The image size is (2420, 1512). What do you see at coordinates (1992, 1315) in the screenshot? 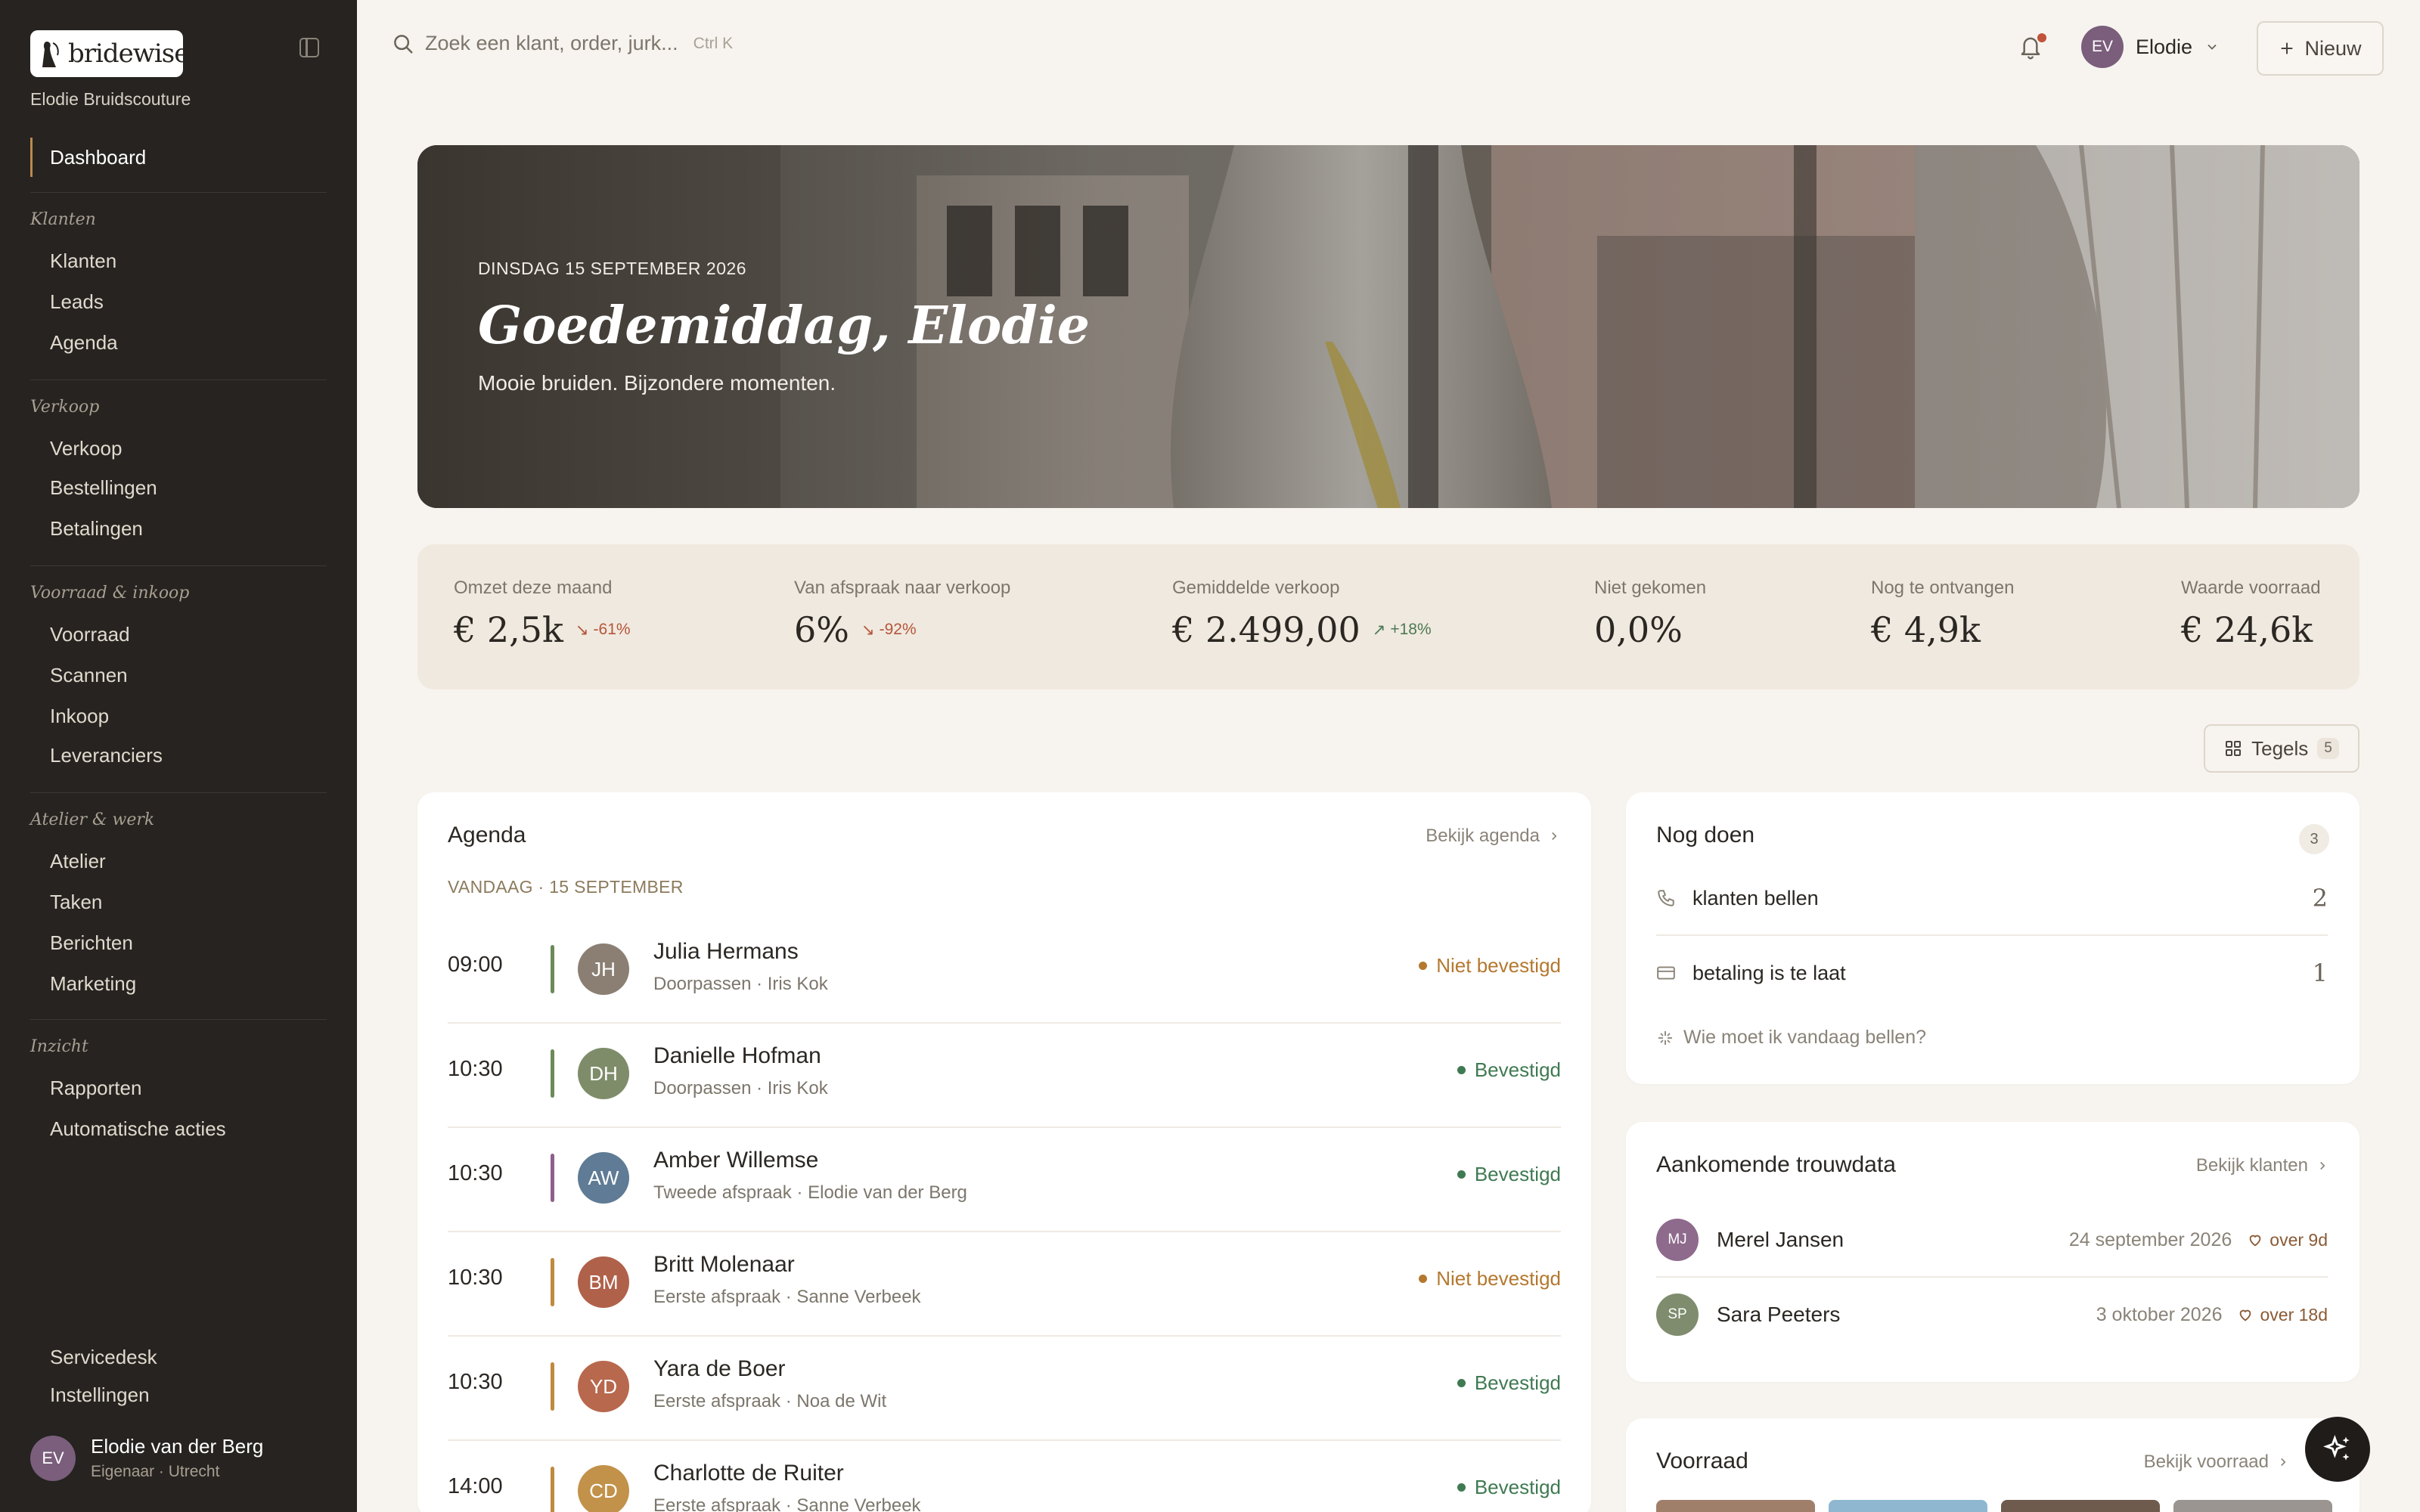
I see `wedding-row: SP Sara Peeters 3 oktober 2026 over 18d` at bounding box center [1992, 1315].